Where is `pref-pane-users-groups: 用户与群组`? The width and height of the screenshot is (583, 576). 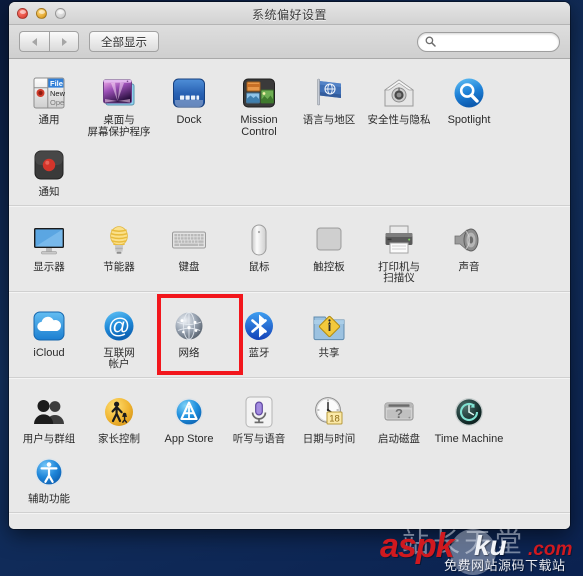 pref-pane-users-groups: 用户与群组 is located at coordinates (49, 415).